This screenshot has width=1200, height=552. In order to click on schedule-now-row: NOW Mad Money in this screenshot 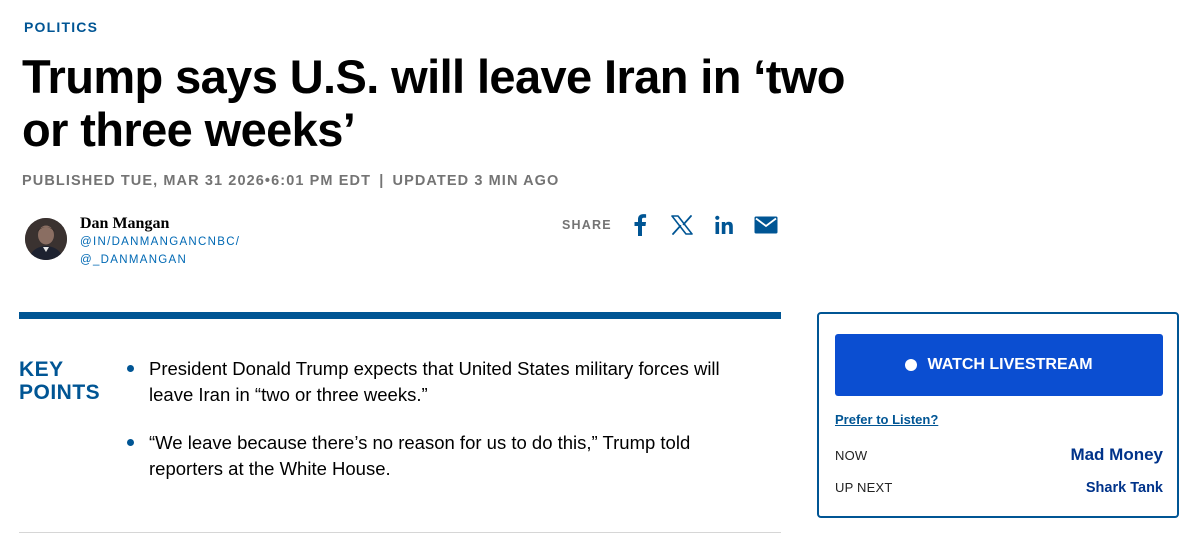, I will do `click(999, 455)`.